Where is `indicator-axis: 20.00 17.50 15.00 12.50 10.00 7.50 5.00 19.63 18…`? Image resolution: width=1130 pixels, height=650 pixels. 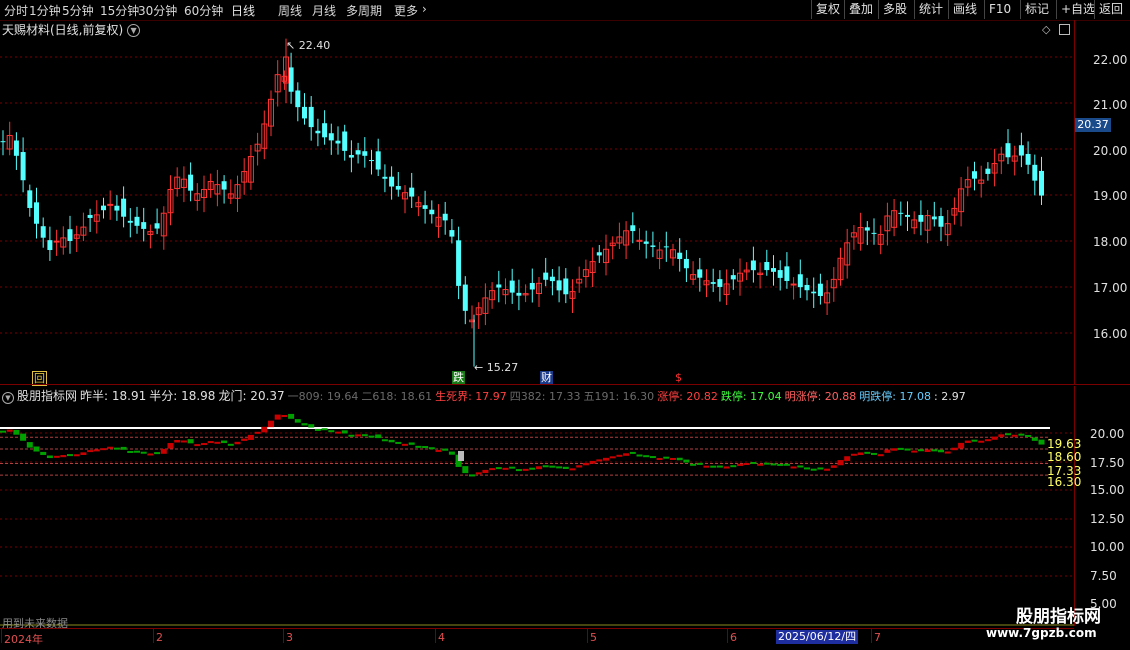
indicator-axis: 20.00 17.50 15.00 12.50 10.00 7.50 5.00 19.63 18… is located at coordinates (1088, 506).